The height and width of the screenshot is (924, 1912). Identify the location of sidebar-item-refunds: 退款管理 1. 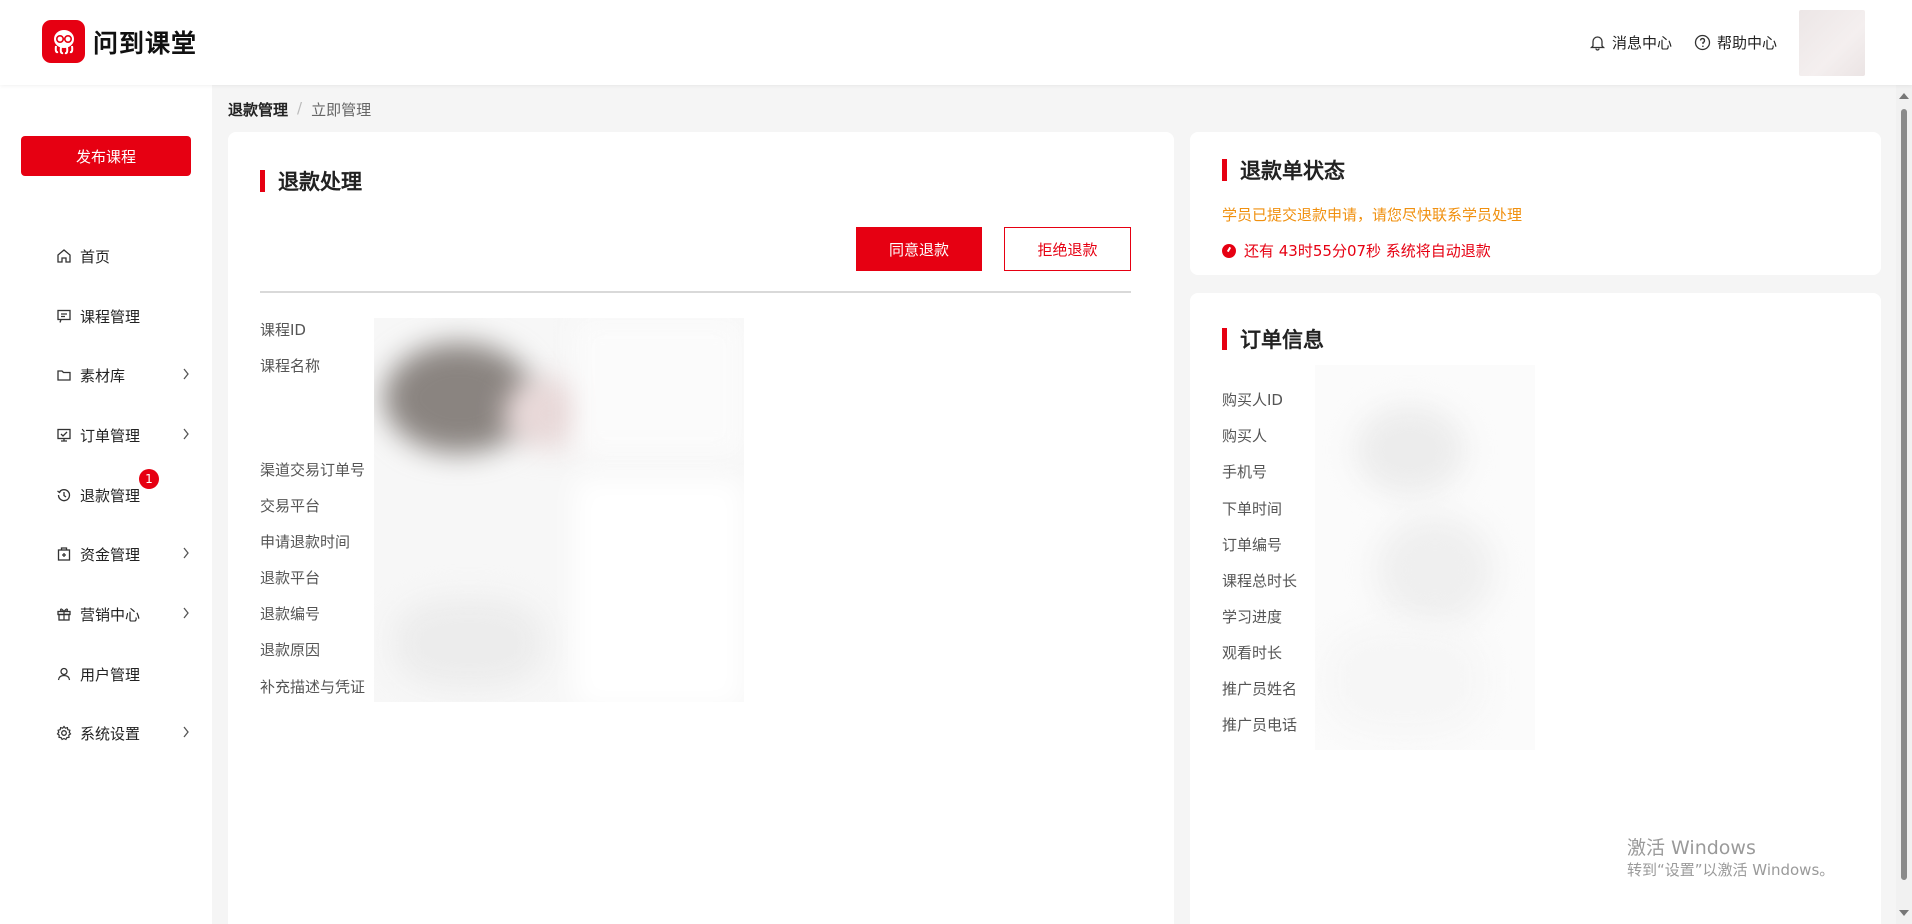
(122, 489).